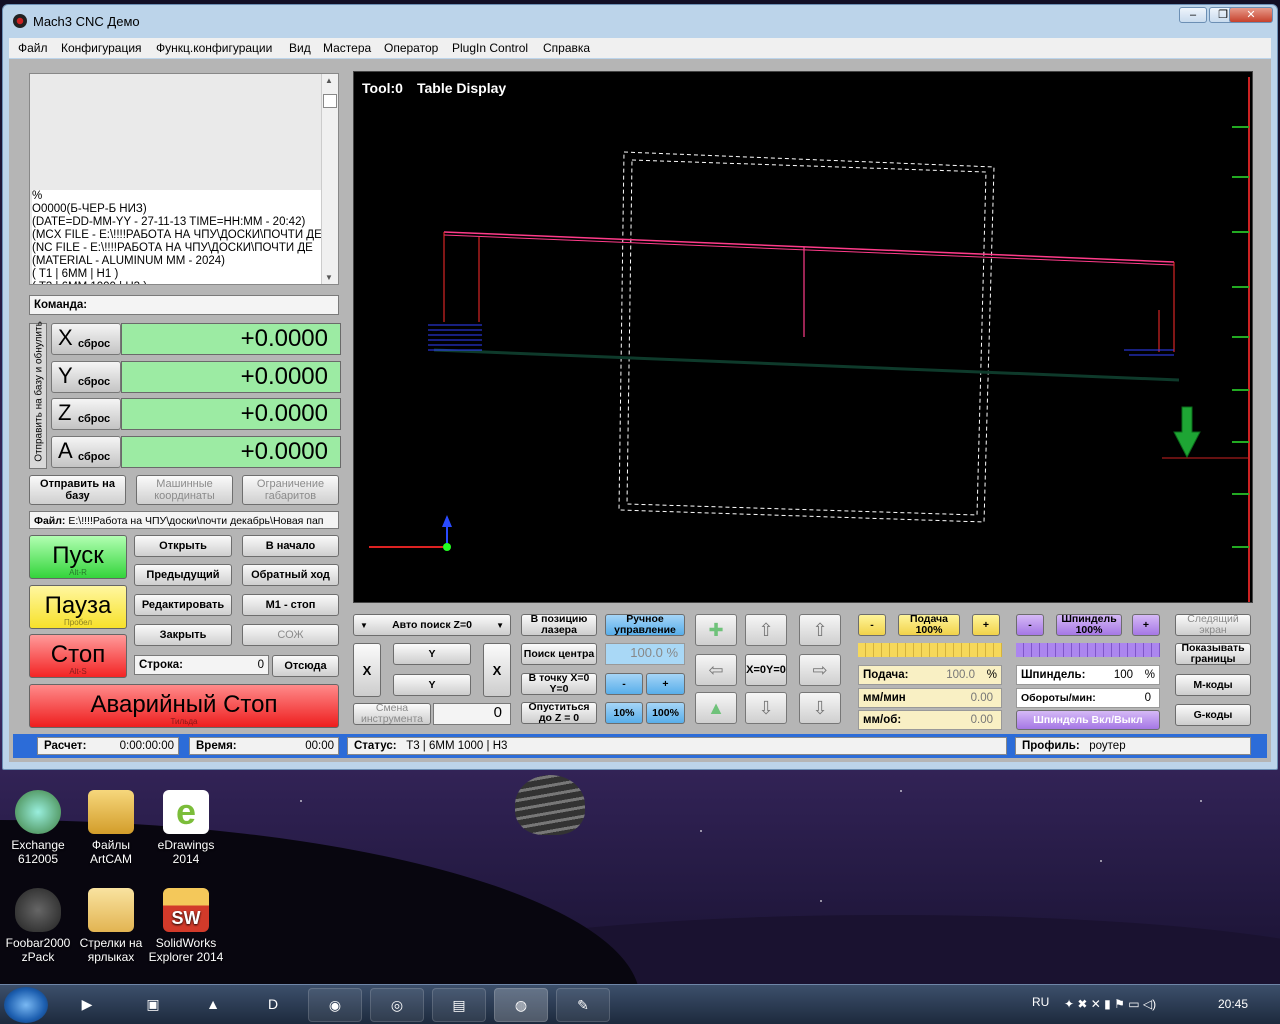  What do you see at coordinates (178, 274) in the screenshot?
I see `gcode-line: ( T1 | 6MM | H1 )` at bounding box center [178, 274].